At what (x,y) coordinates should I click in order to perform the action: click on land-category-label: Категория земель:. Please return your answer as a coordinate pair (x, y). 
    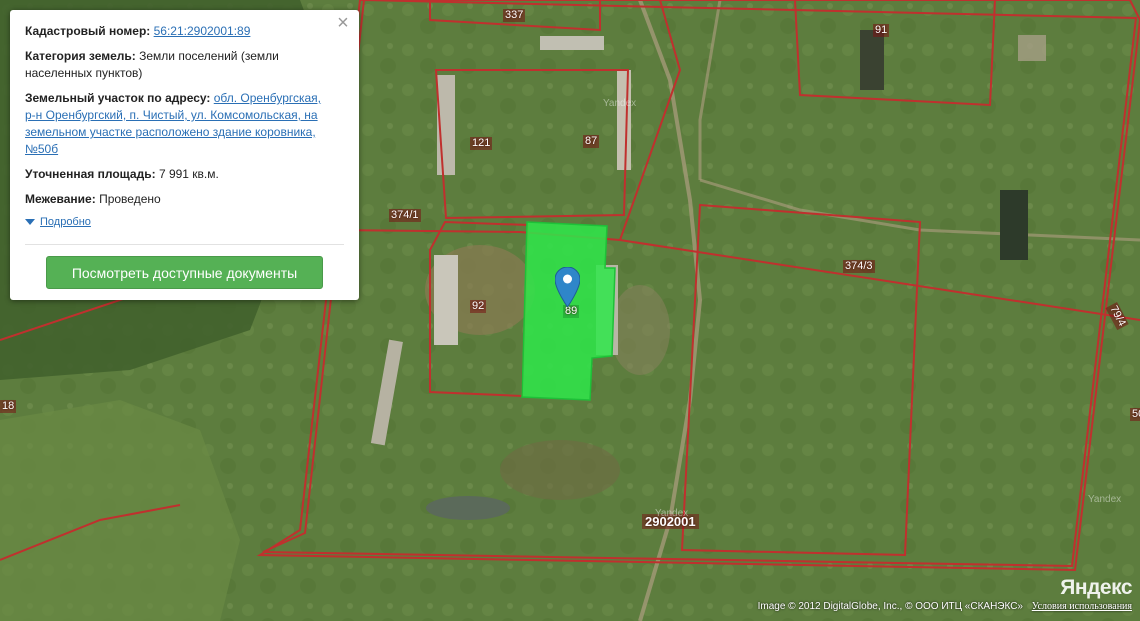
    Looking at the image, I should click on (80, 56).